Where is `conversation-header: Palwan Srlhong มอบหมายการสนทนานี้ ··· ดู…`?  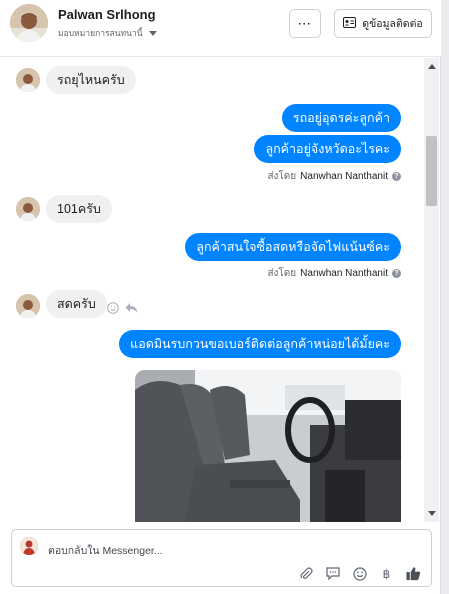 conversation-header: Palwan Srlhong มอบหมายการสนทนานี้ ··· ดู… is located at coordinates (220, 28).